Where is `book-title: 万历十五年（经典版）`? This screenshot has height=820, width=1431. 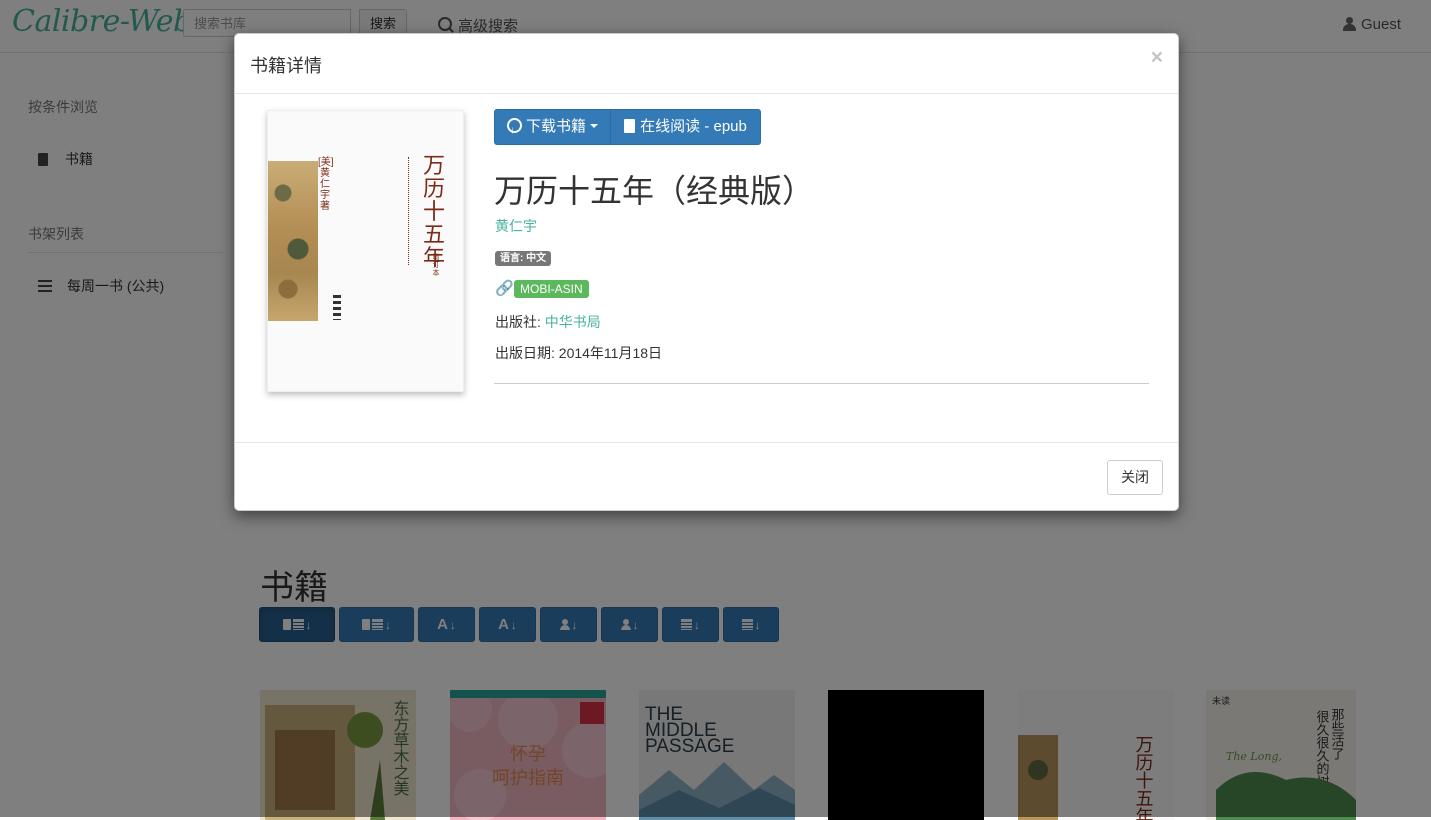 book-title: 万历十五年（经典版） is located at coordinates (654, 191).